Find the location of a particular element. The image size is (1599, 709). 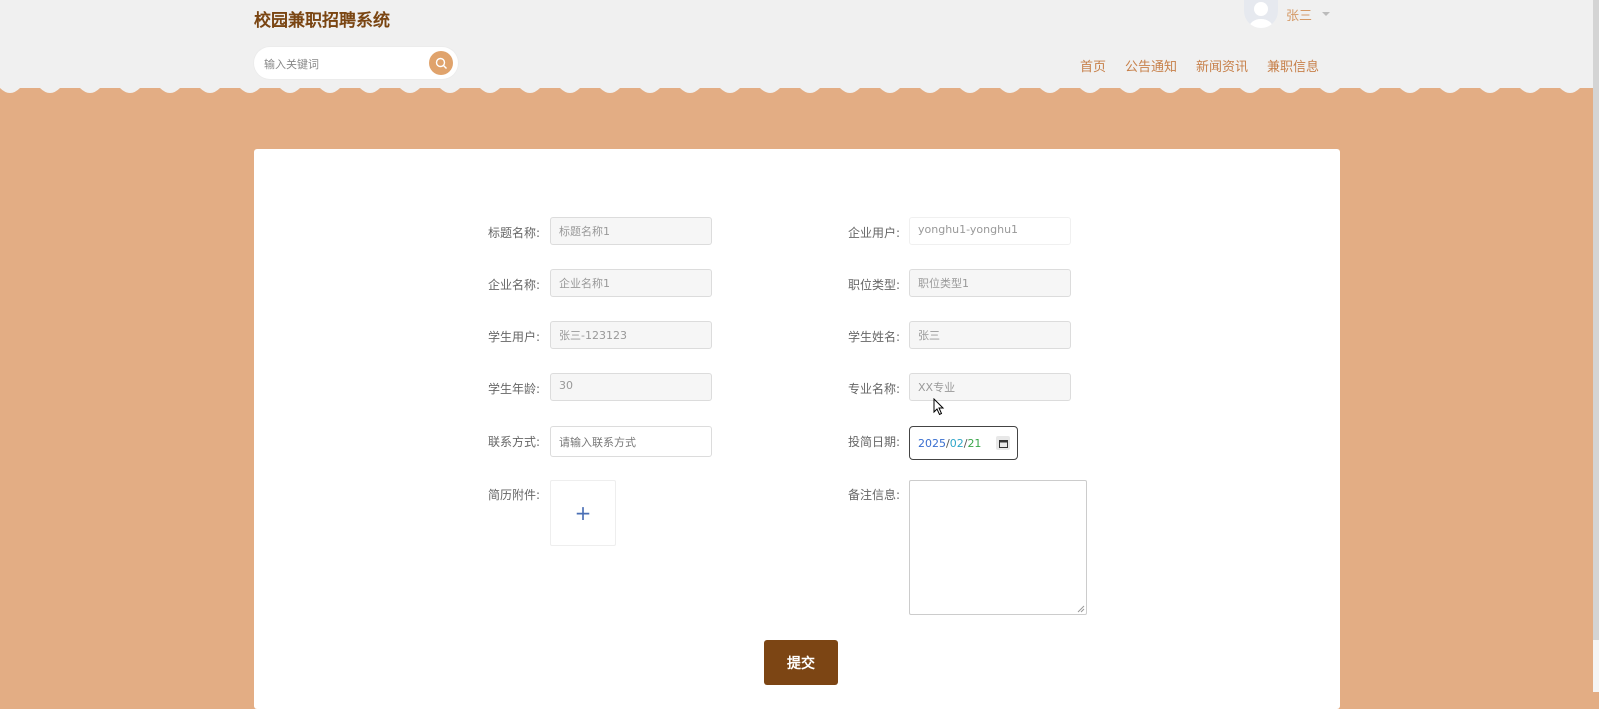

label-enterprise-user: 企业用户: is located at coordinates (873, 233).